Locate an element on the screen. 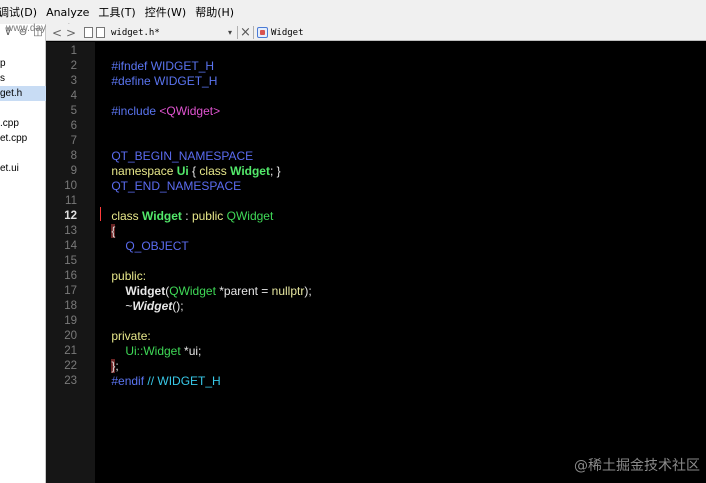  macro-token: QT_END_NAMESPACE is located at coordinates (176, 186).